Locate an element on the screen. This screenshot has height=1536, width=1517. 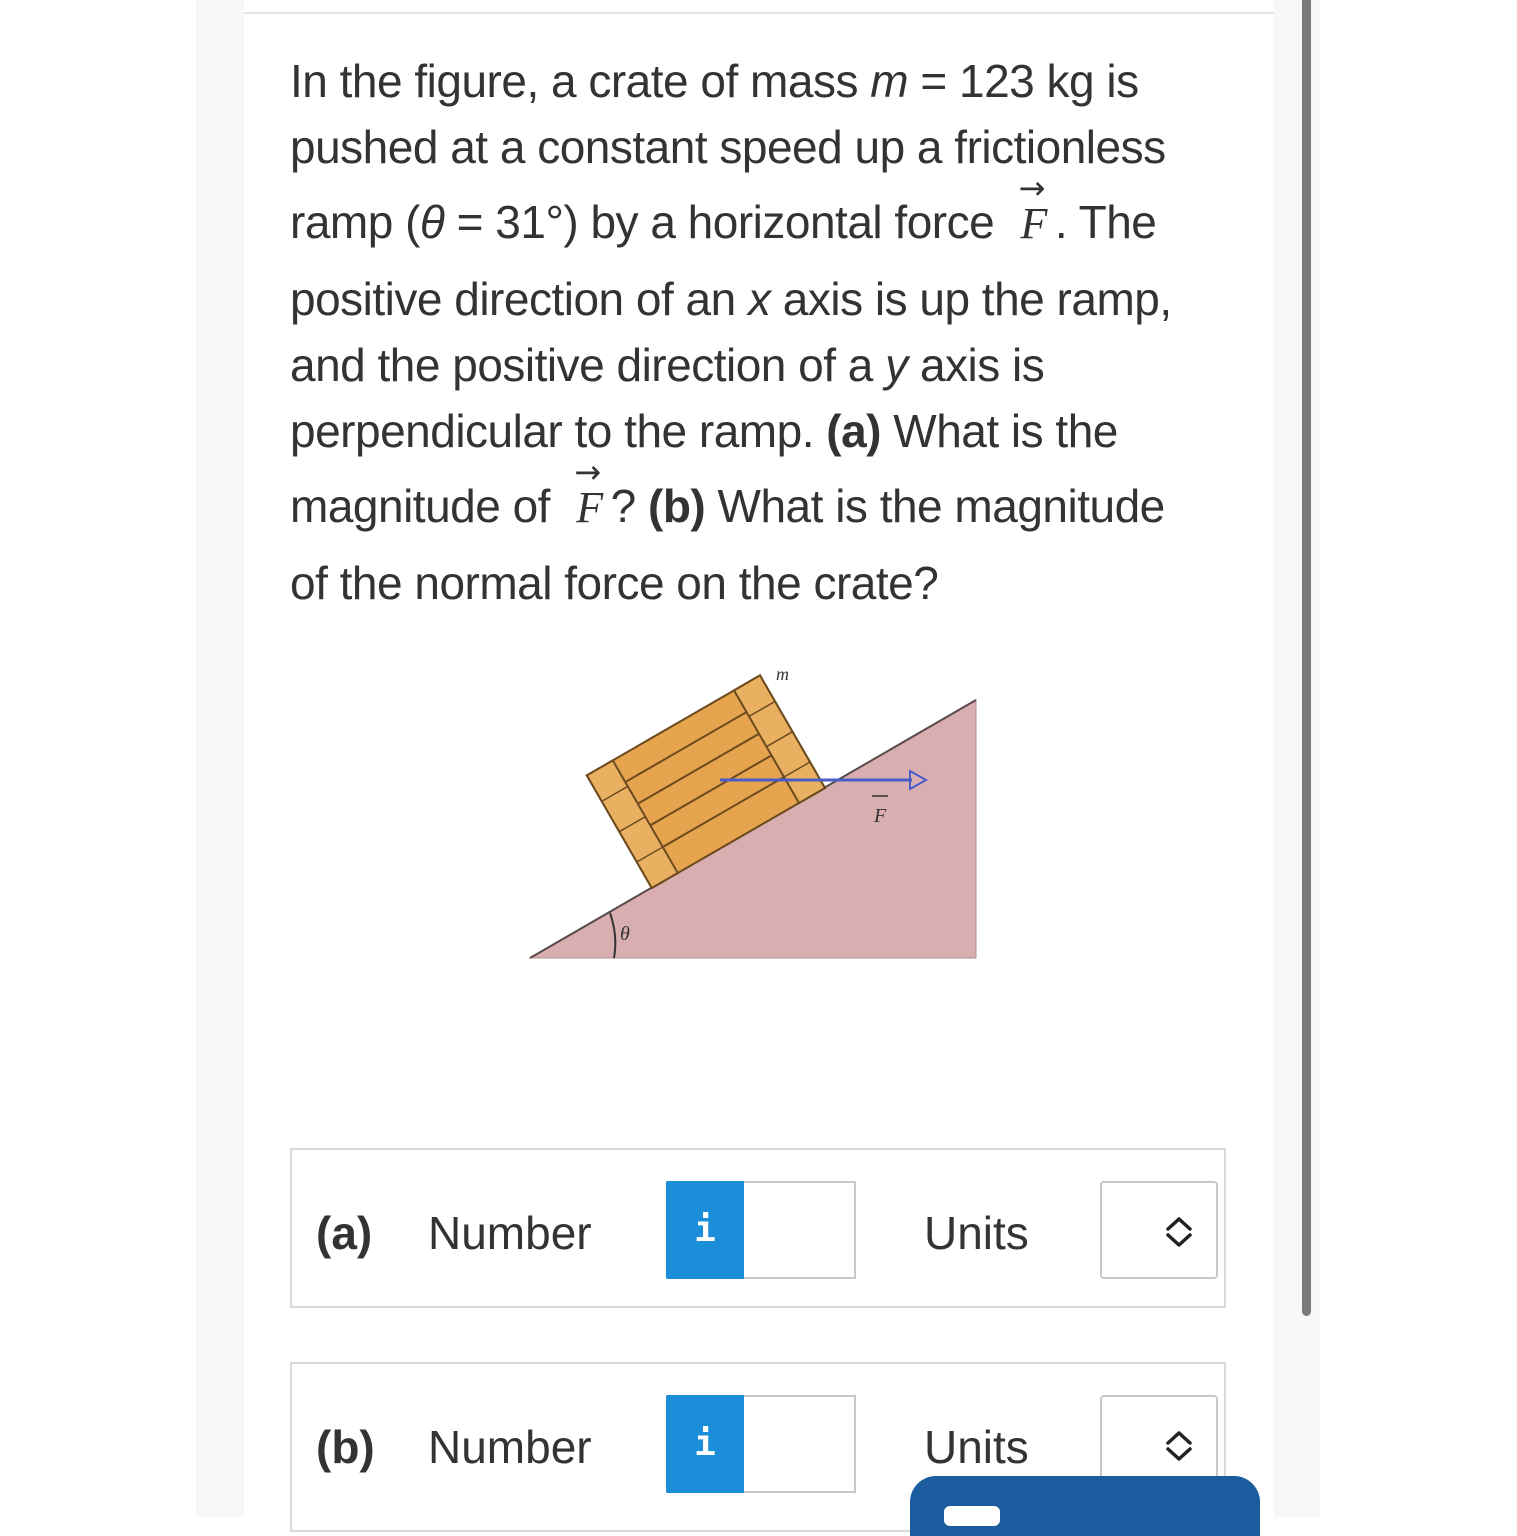
question-line: of the normal force on the crate? is located at coordinates (614, 583).